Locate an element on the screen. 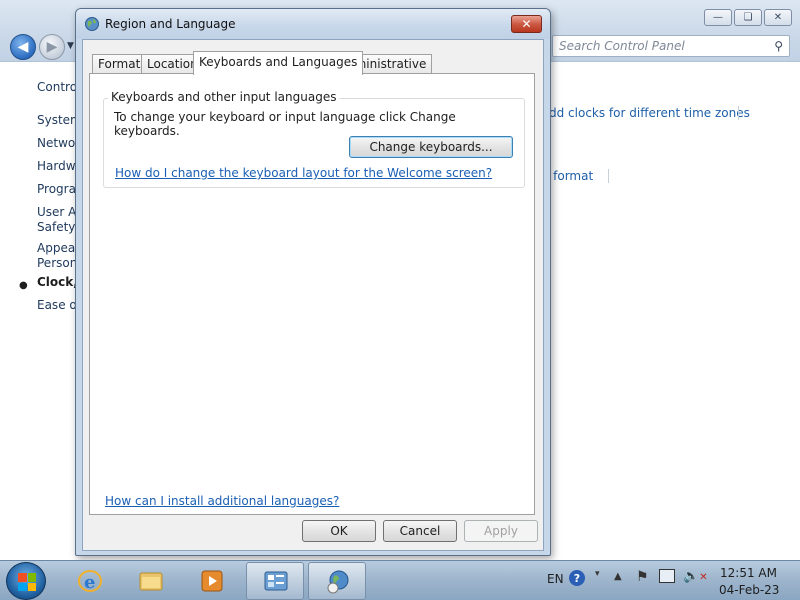 Image resolution: width=800 pixels, height=600 pixels. cancel-button: Cancel is located at coordinates (420, 531).